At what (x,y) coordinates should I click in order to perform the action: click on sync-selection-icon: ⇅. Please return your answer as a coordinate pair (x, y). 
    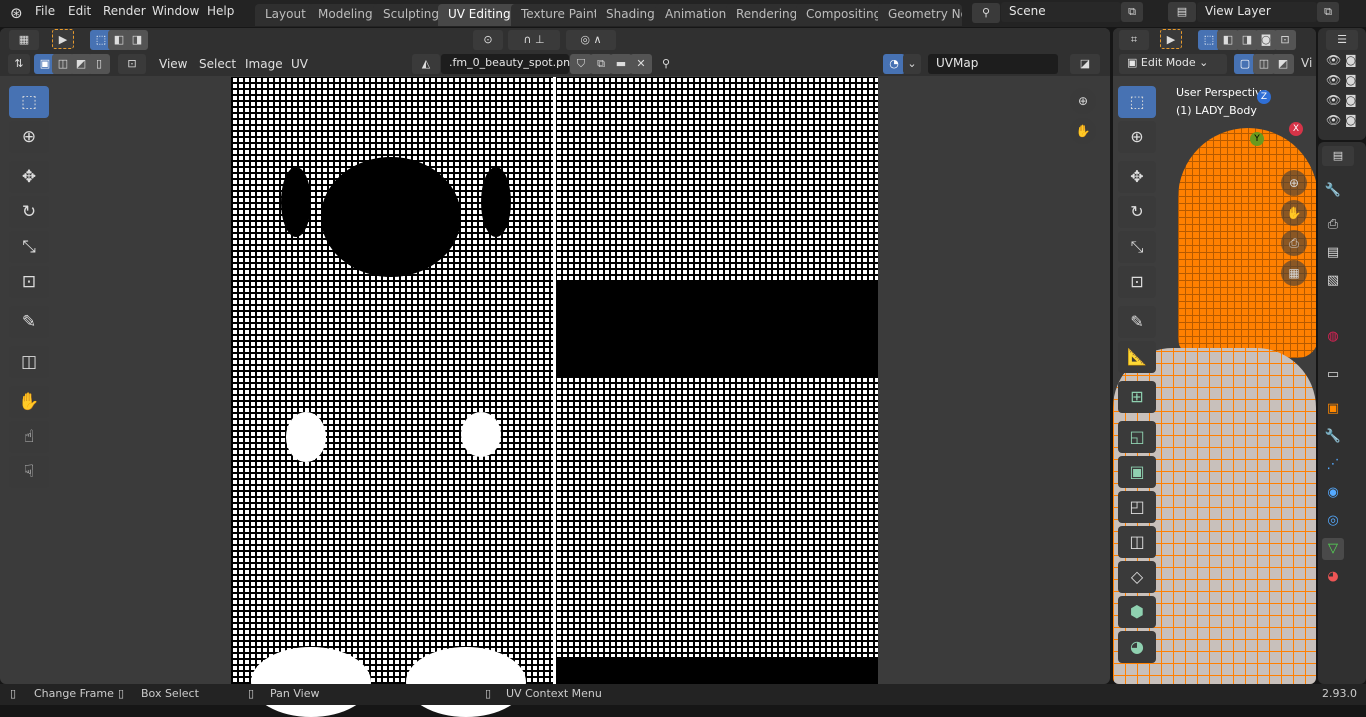
    Looking at the image, I should click on (19, 64).